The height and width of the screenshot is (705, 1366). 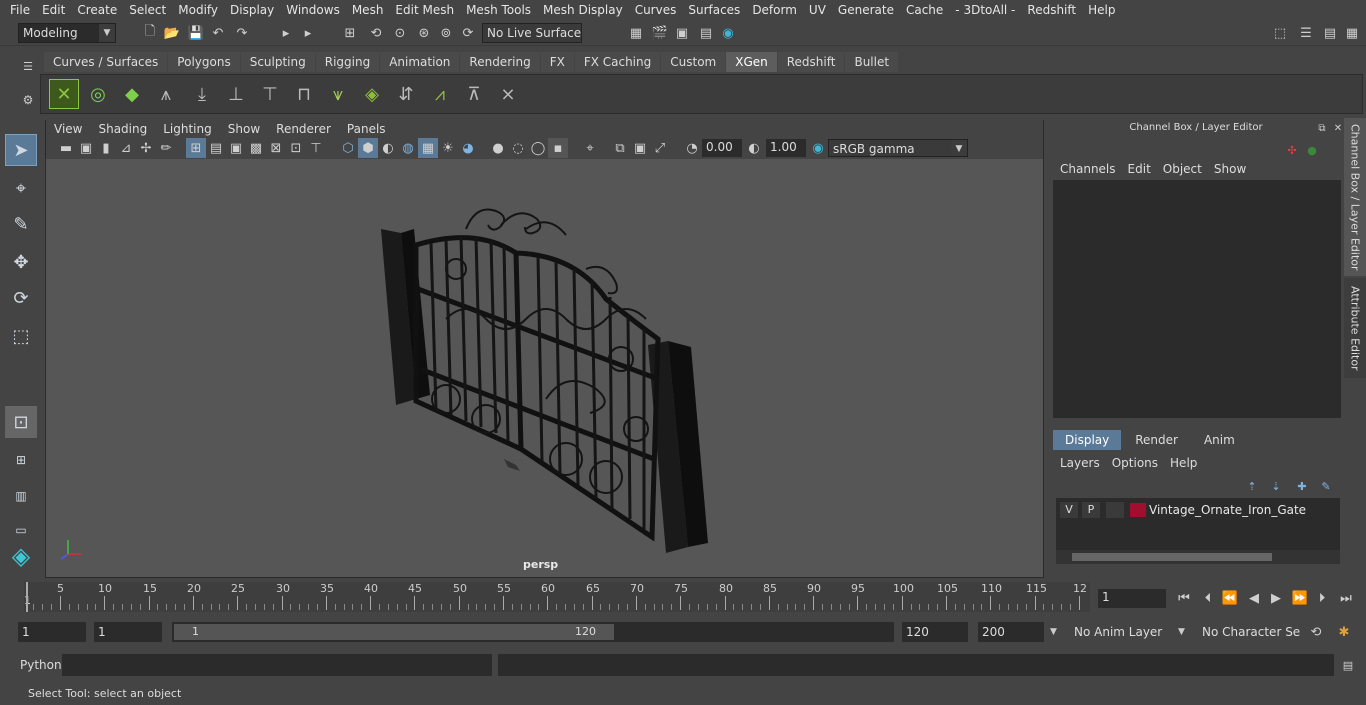 I want to click on menu-edit-mesh: Edit Mesh, so click(x=424, y=10).